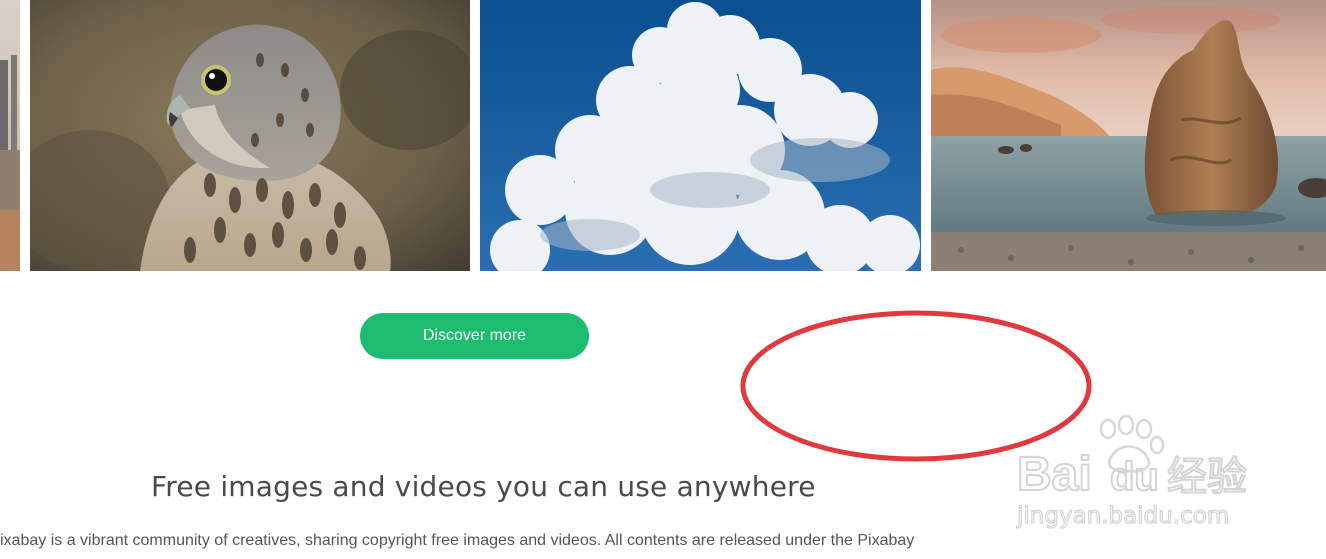 The width and height of the screenshot is (1326, 559). Describe the element at coordinates (1207, 477) in the screenshot. I see `watermark-brand-cn: 经验` at that location.